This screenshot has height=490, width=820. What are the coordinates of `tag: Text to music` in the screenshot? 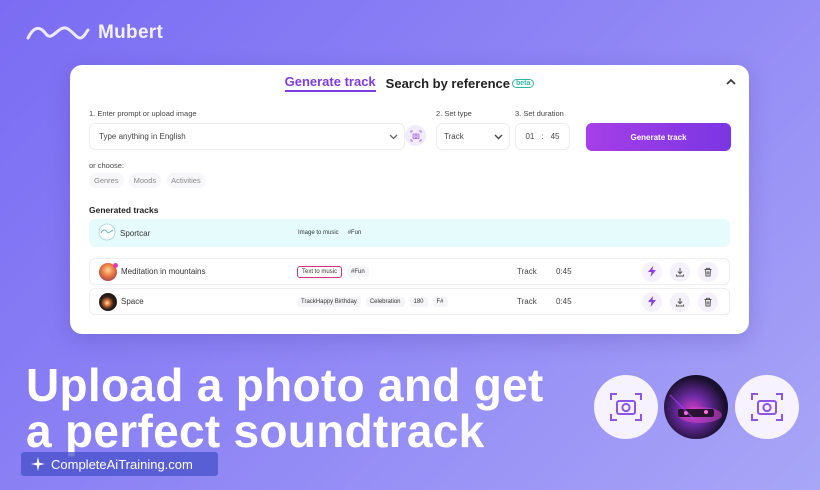 It's located at (320, 271).